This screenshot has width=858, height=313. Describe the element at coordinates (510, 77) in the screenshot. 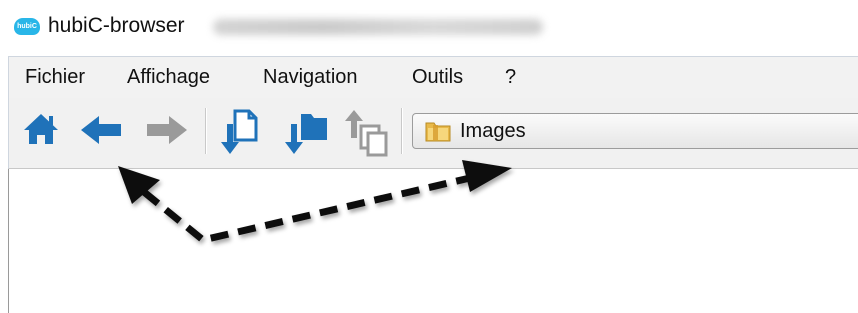

I see `menu-help: ?` at that location.